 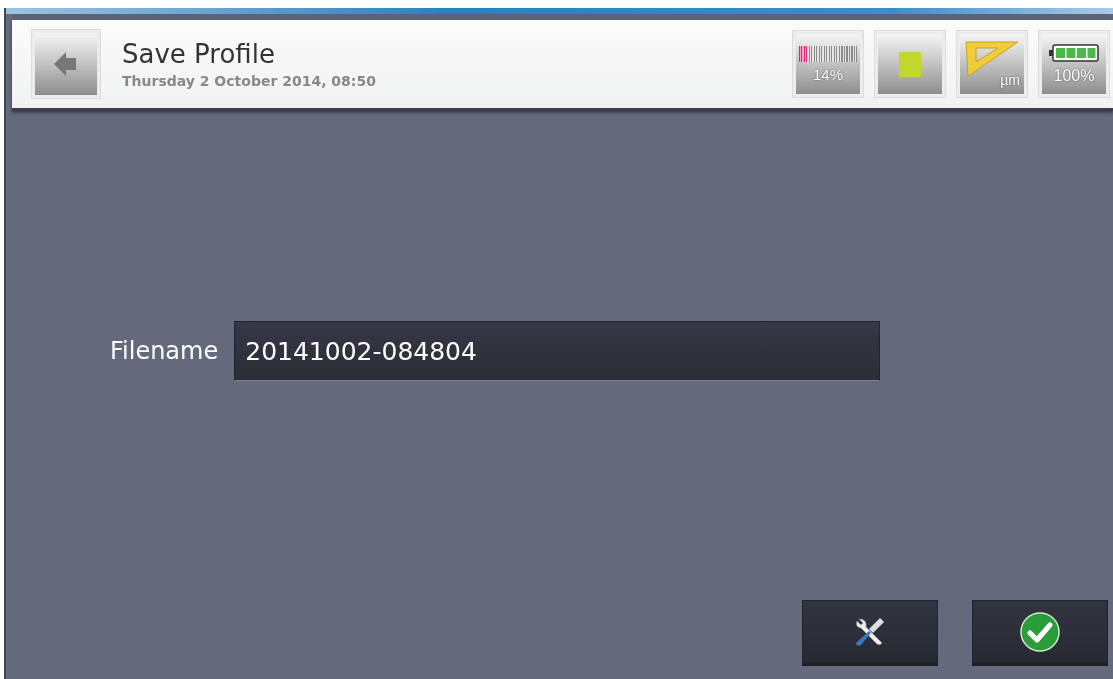 What do you see at coordinates (1074, 64) in the screenshot?
I see `battery-button: 100%` at bounding box center [1074, 64].